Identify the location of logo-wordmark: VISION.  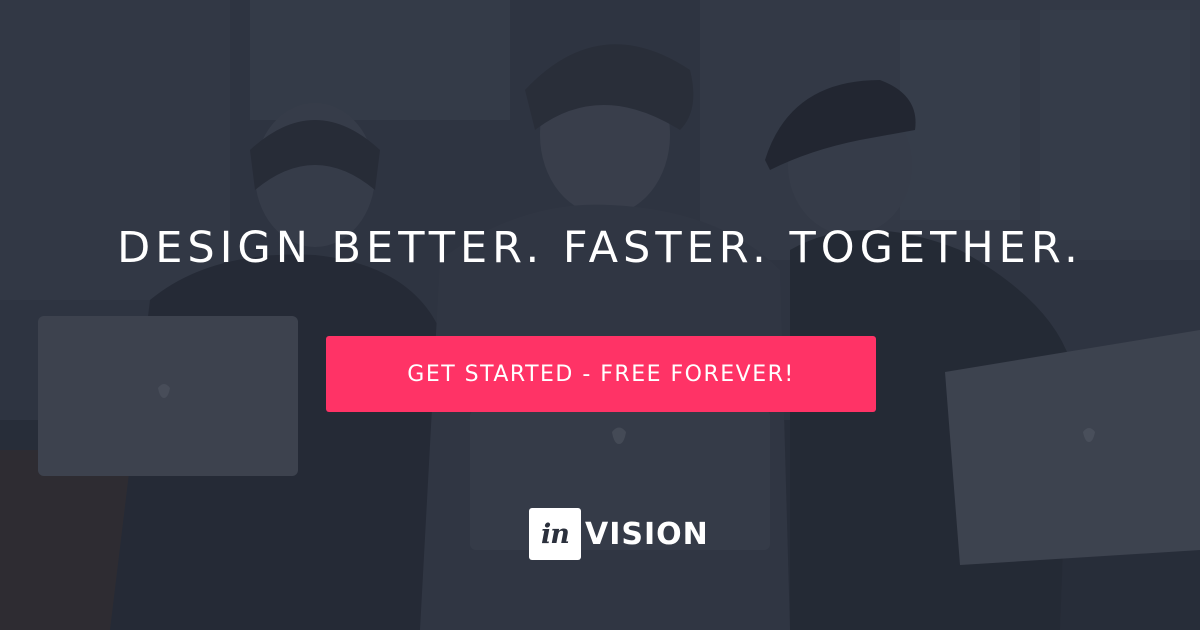
(647, 534).